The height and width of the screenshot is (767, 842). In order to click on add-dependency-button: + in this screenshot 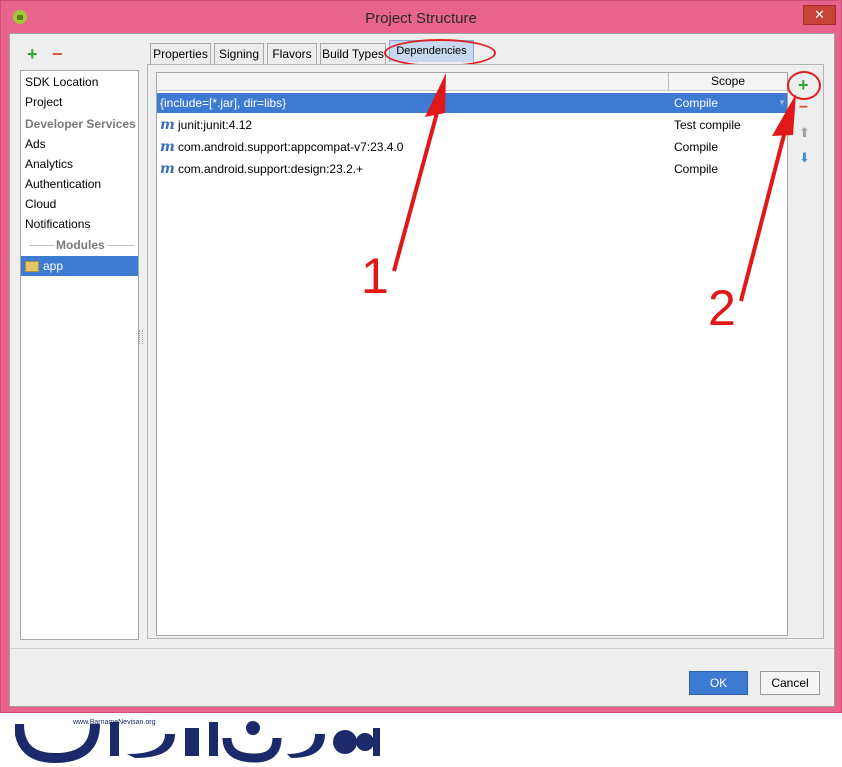, I will do `click(803, 85)`.